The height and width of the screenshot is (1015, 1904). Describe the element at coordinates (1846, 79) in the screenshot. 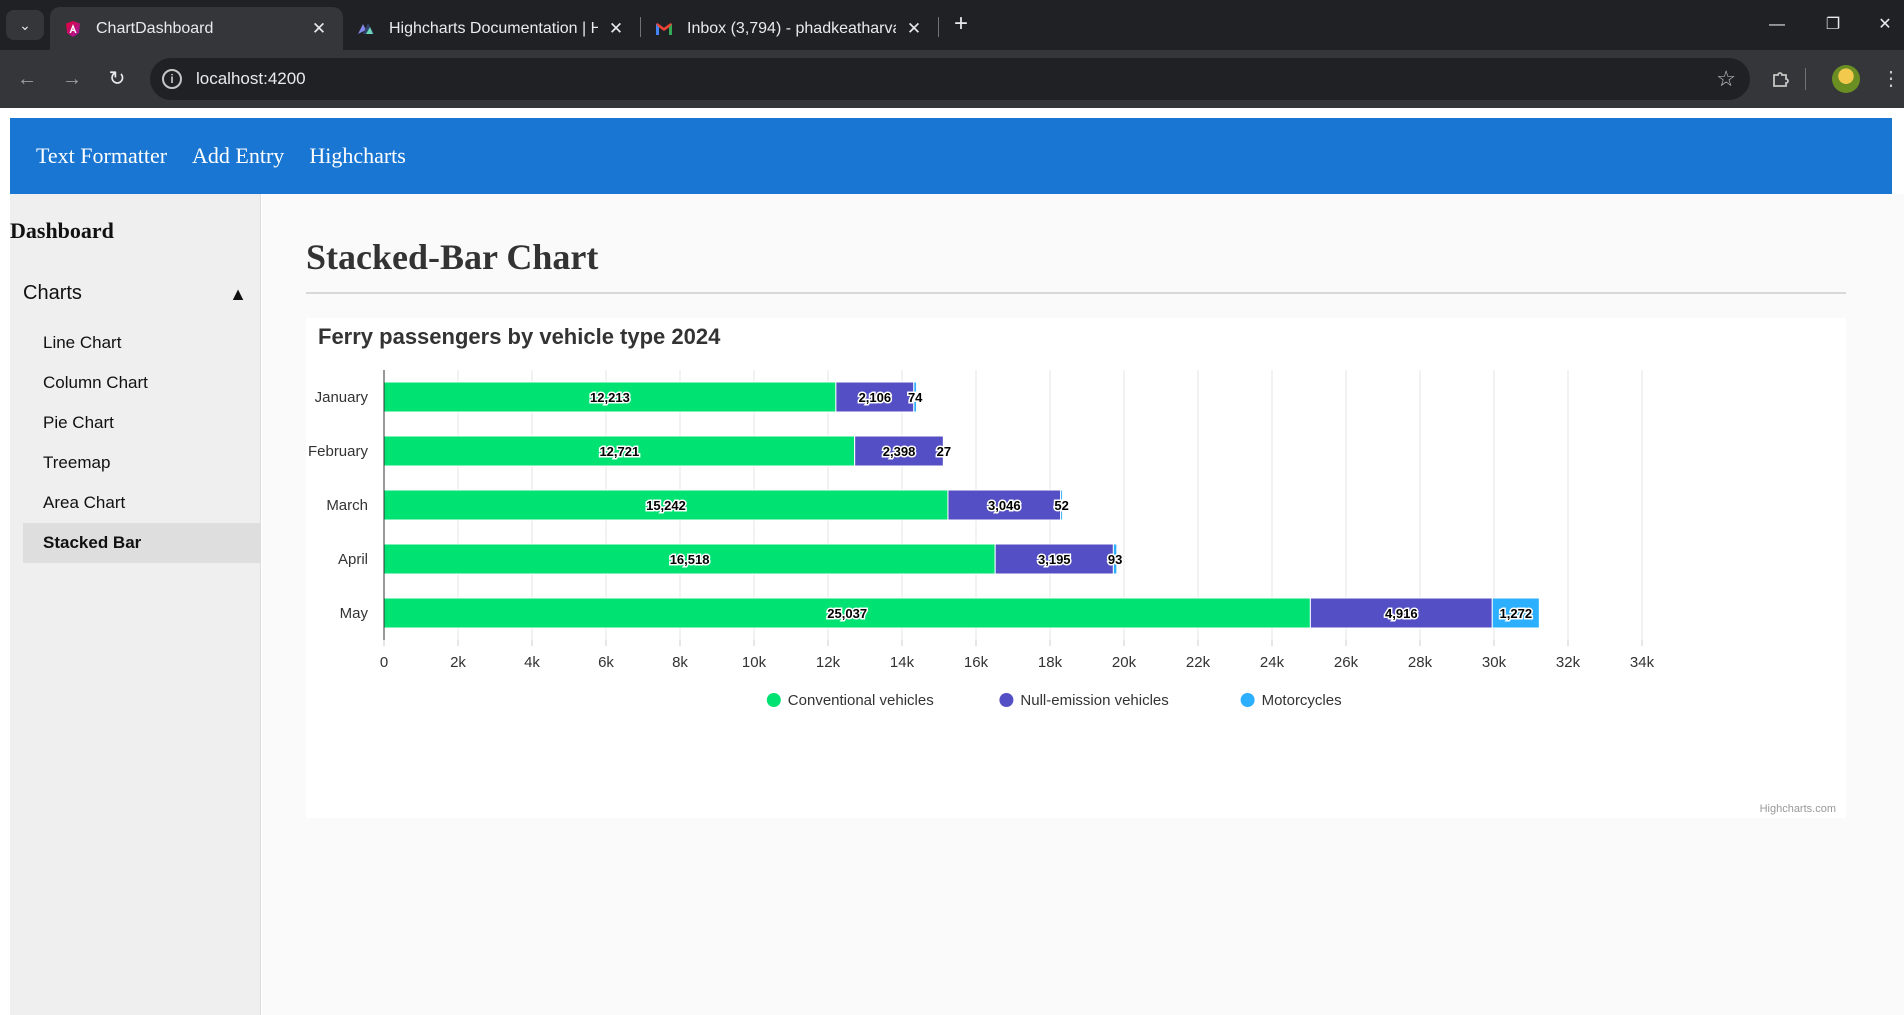

I see `avatar` at that location.